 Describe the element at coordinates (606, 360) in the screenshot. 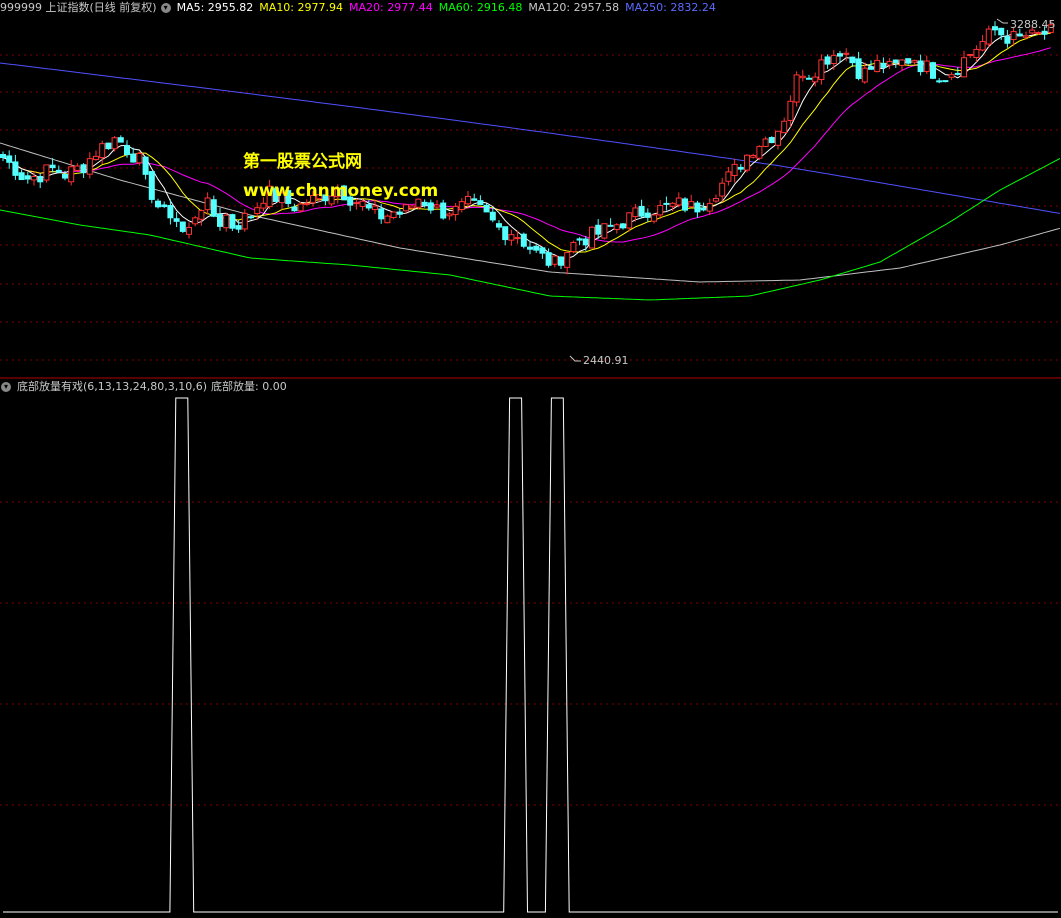

I see `low-price-label: 2440.91` at that location.